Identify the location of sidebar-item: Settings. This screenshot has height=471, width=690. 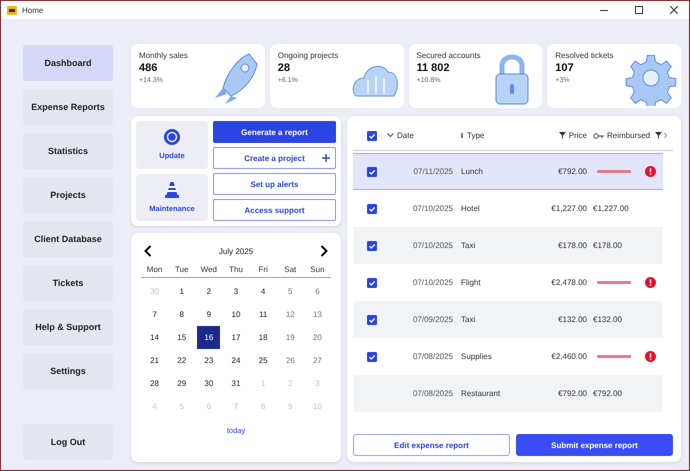
(68, 371).